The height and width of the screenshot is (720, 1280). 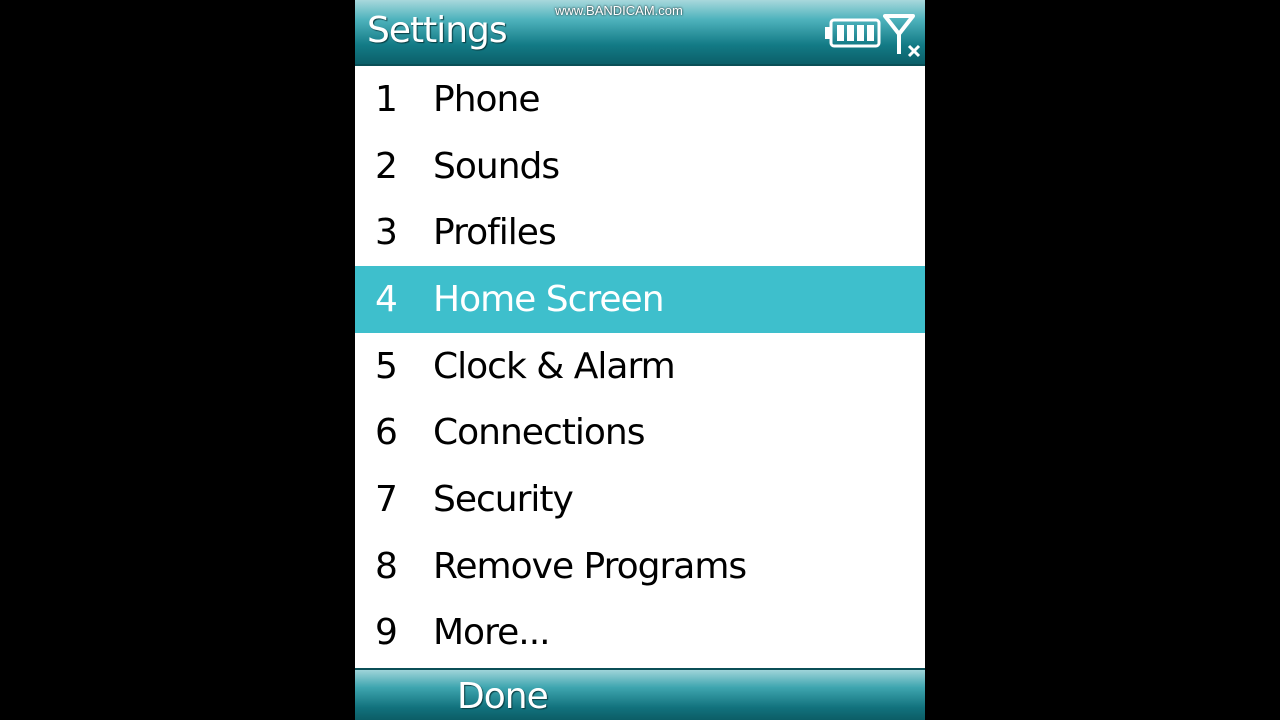 What do you see at coordinates (386, 99) in the screenshot?
I see `menu-item-number: 1` at bounding box center [386, 99].